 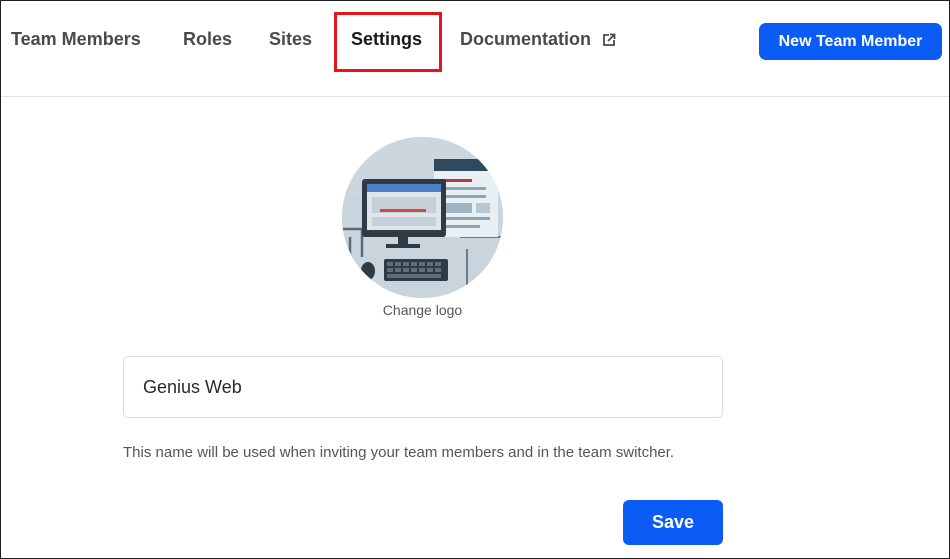 What do you see at coordinates (609, 39) in the screenshot?
I see `external-link-icon` at bounding box center [609, 39].